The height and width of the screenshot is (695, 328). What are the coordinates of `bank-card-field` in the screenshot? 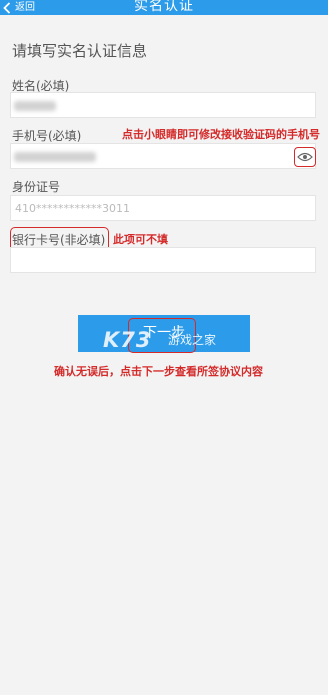 It's located at (166, 260).